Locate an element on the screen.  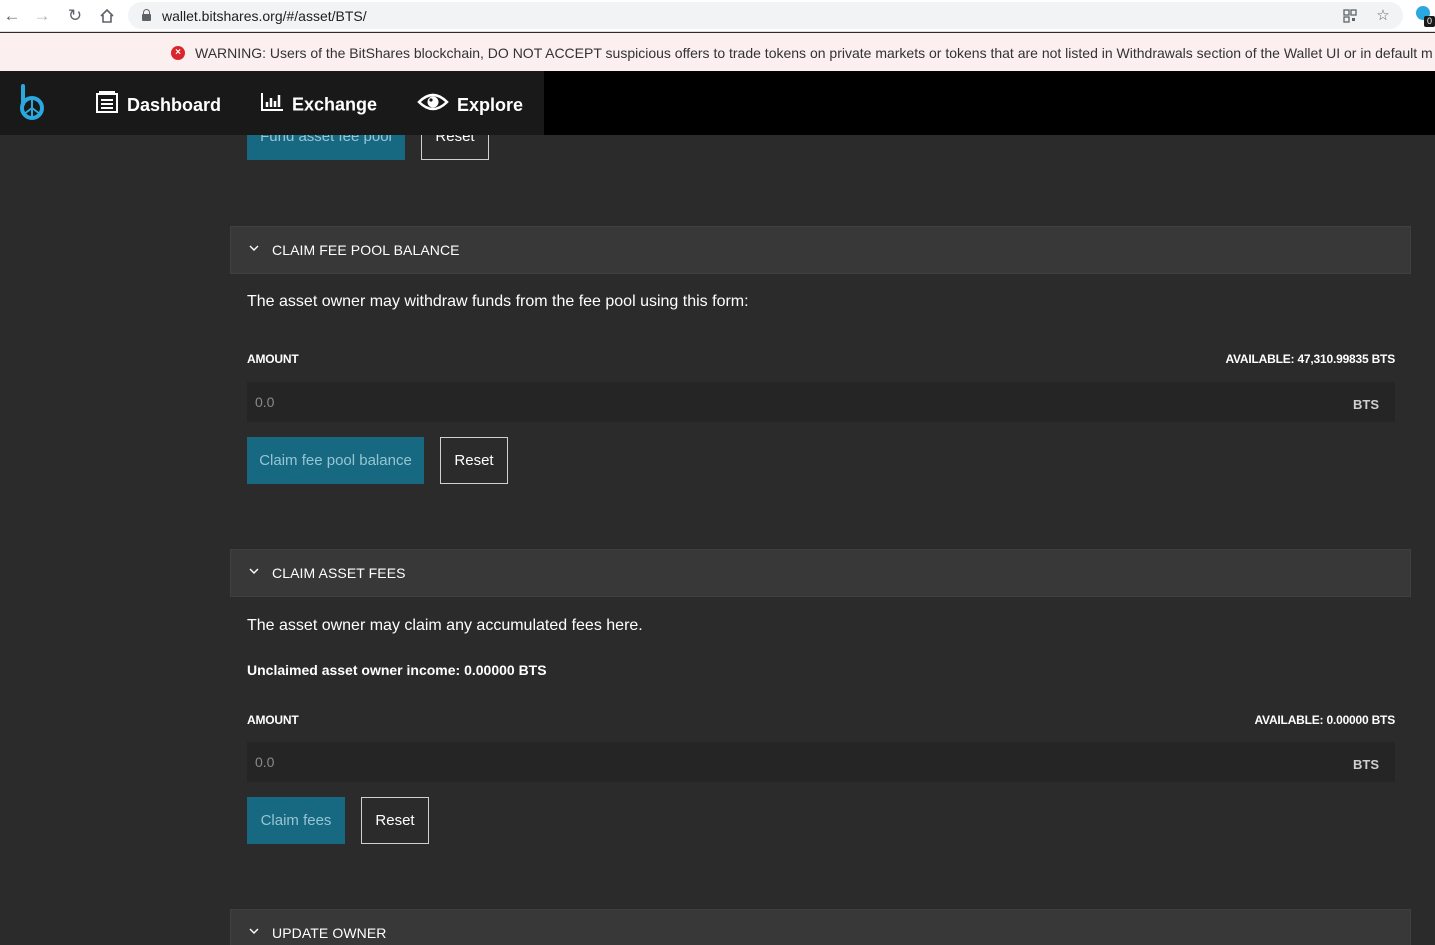
claim-fees-available: AVAILABLE: 0.00000 BTS is located at coordinates (1324, 720).